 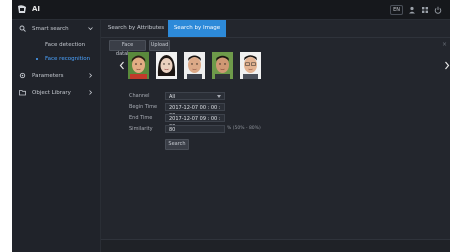 I want to click on tab-search-by-attributes: Search by Attributes, so click(x=136, y=28).